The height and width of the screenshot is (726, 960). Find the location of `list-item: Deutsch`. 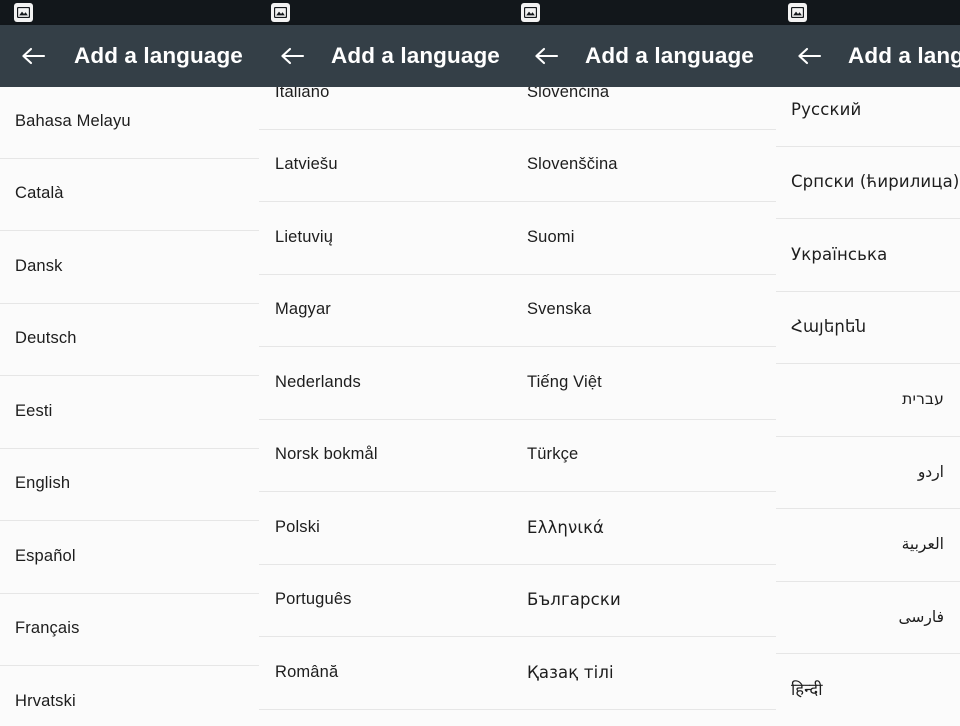

list-item: Deutsch is located at coordinates (129, 339).